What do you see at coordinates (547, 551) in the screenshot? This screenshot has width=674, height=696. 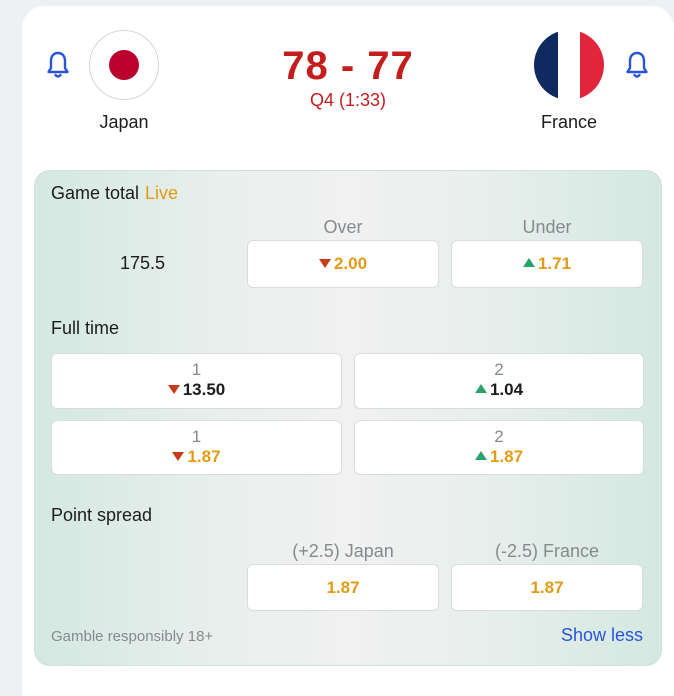 I see `spread-away-header: (-2.5) France` at bounding box center [547, 551].